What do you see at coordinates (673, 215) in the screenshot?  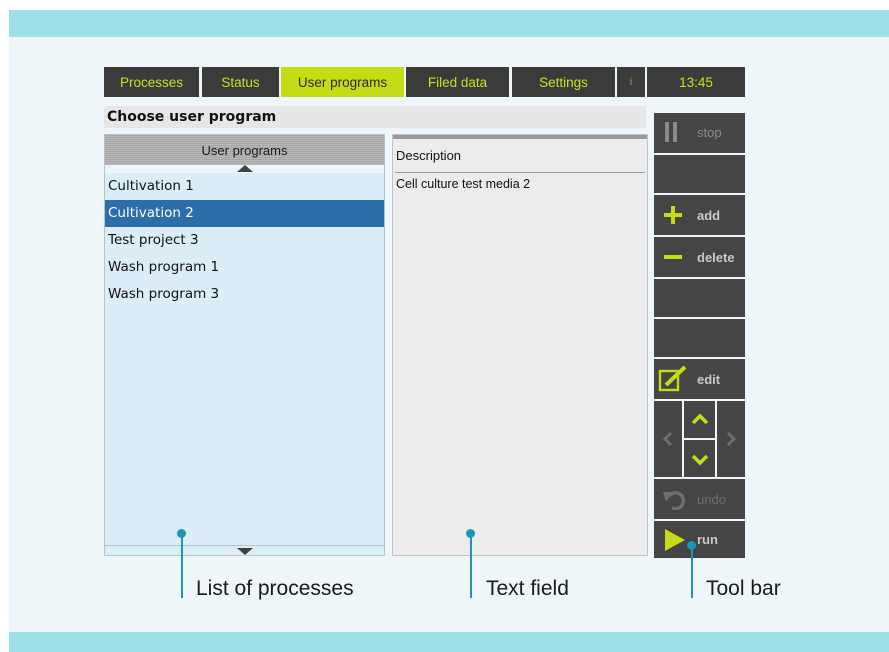 I see `plus-icon` at bounding box center [673, 215].